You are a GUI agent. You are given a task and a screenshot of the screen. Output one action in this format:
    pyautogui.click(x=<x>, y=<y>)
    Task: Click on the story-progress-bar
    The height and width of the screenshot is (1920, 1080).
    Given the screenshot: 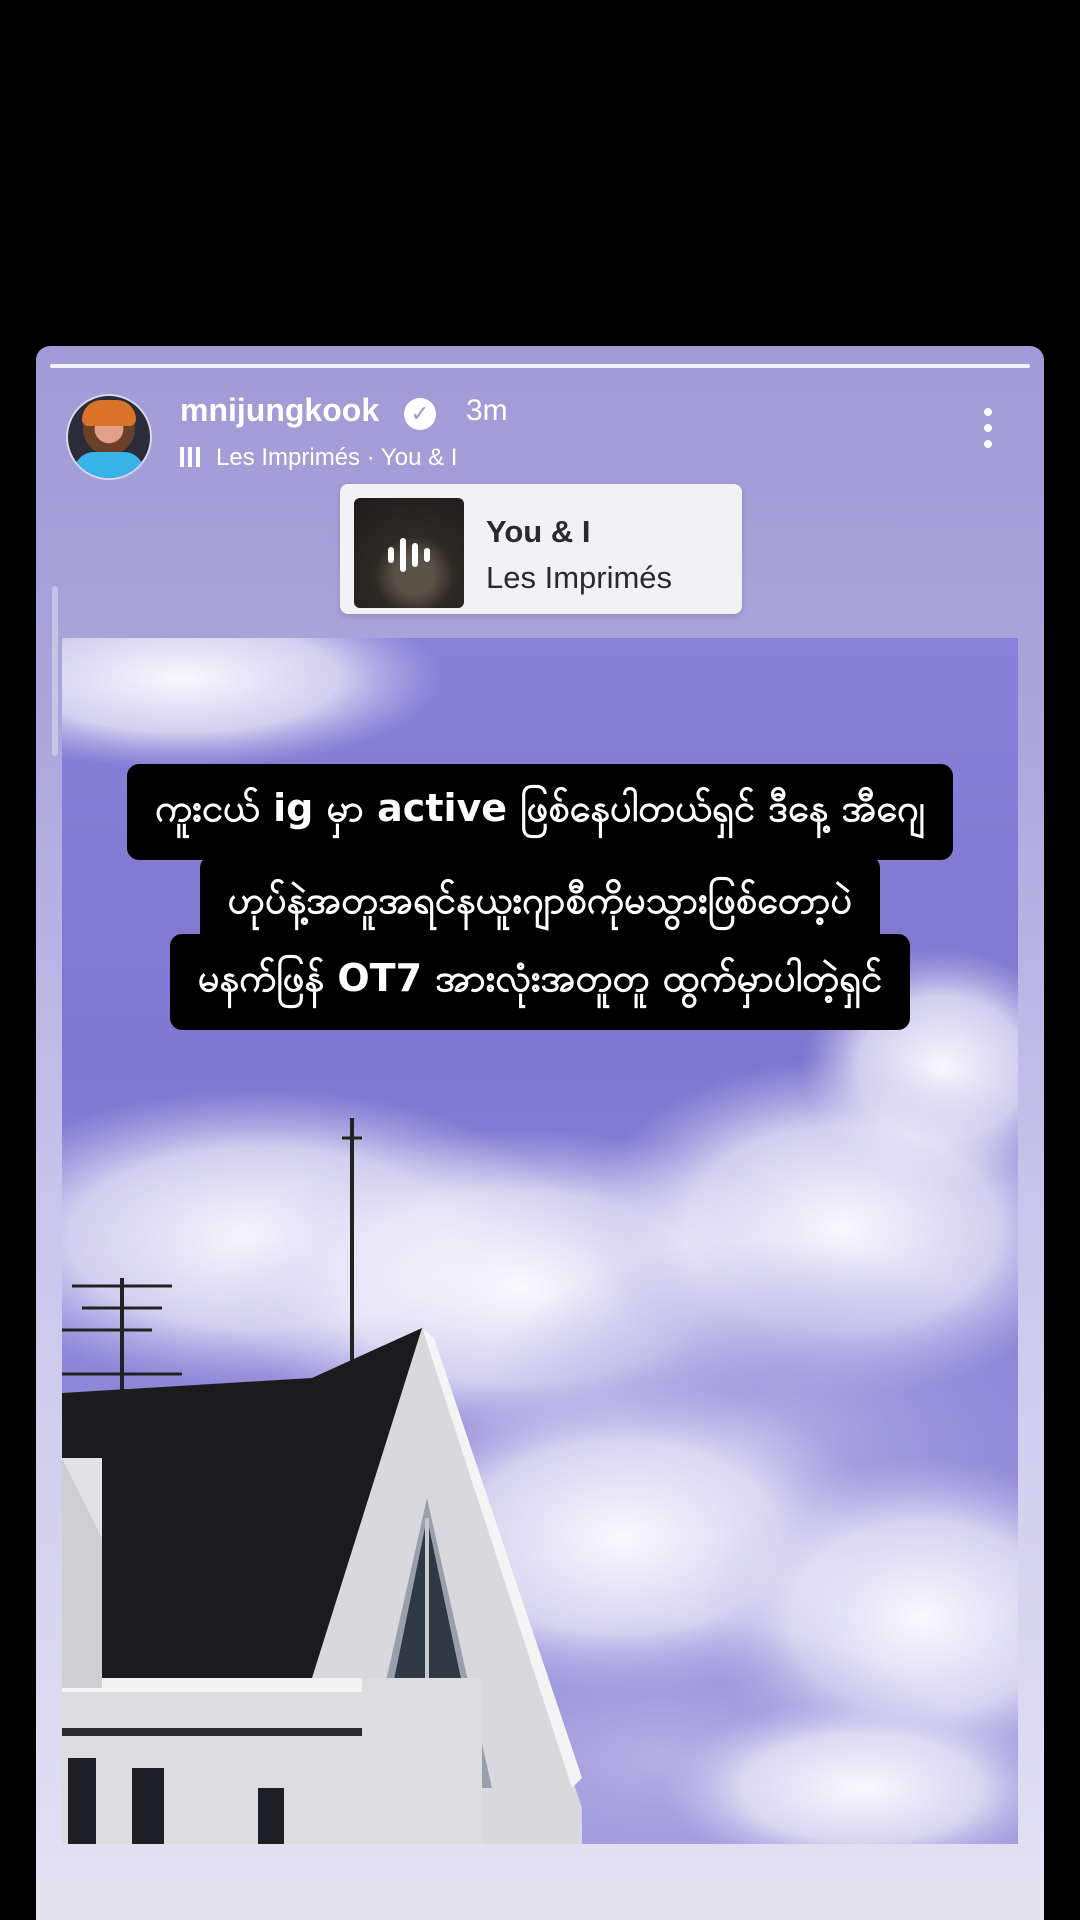 What is the action you would take?
    pyautogui.click(x=540, y=366)
    